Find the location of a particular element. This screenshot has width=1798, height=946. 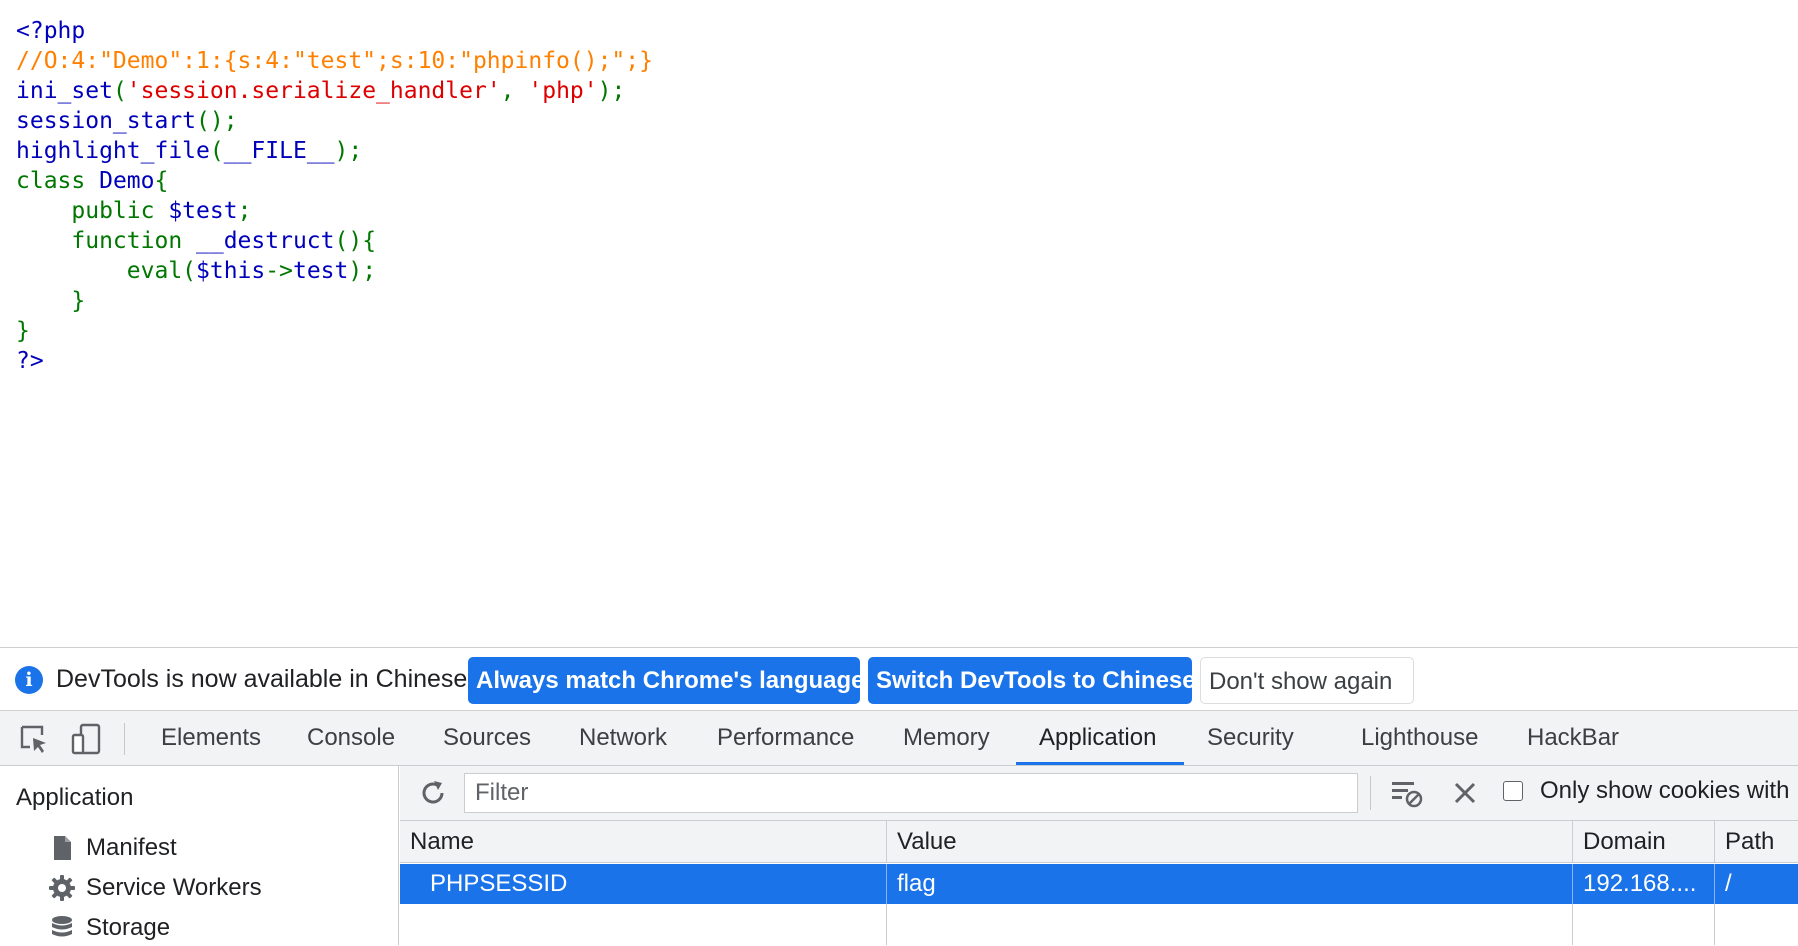

code-line-6-name: Demo is located at coordinates (127, 181).